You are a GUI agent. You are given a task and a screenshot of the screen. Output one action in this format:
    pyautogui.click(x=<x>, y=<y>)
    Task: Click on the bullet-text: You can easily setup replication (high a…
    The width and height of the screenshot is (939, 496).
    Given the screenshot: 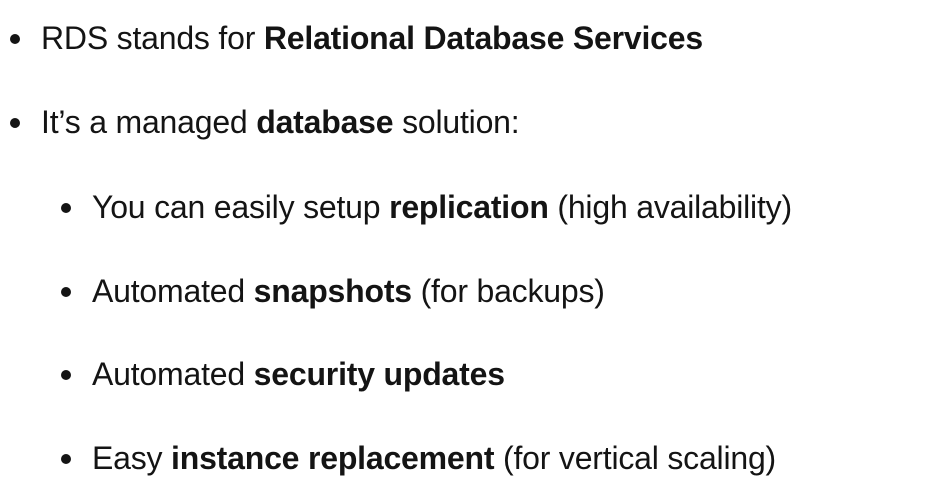 What is the action you would take?
    pyautogui.click(x=442, y=207)
    